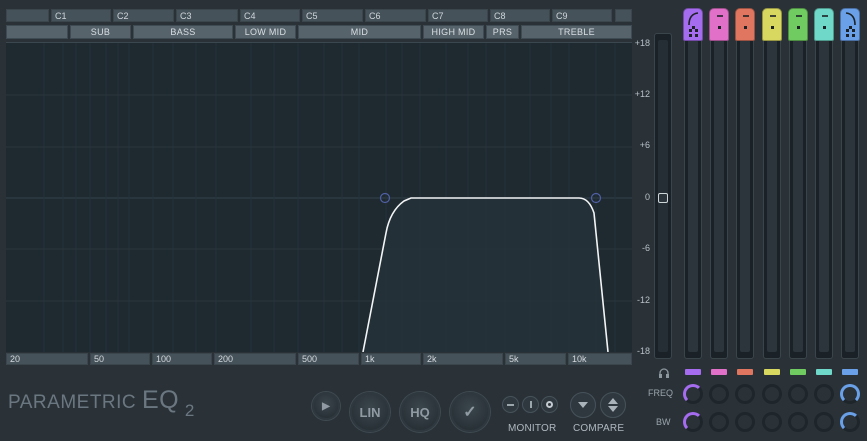 The width and height of the screenshot is (867, 441). I want to click on monitor-bar-button, so click(530, 404).